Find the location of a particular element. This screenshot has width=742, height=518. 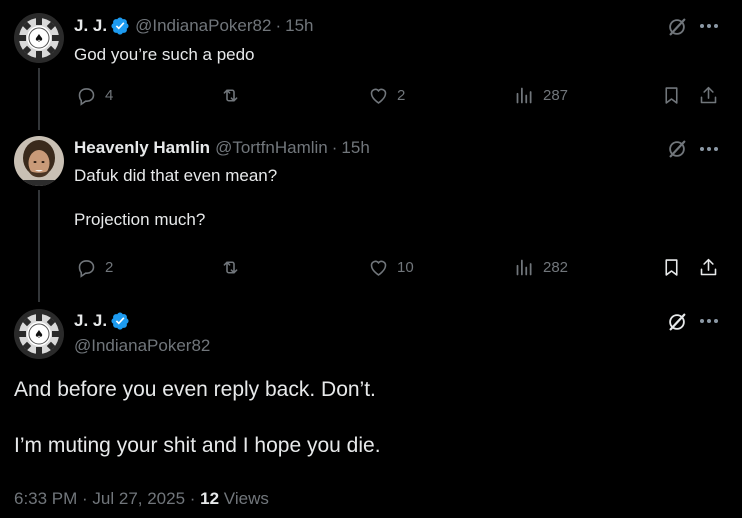

reply-button: 4 is located at coordinates (94, 95).